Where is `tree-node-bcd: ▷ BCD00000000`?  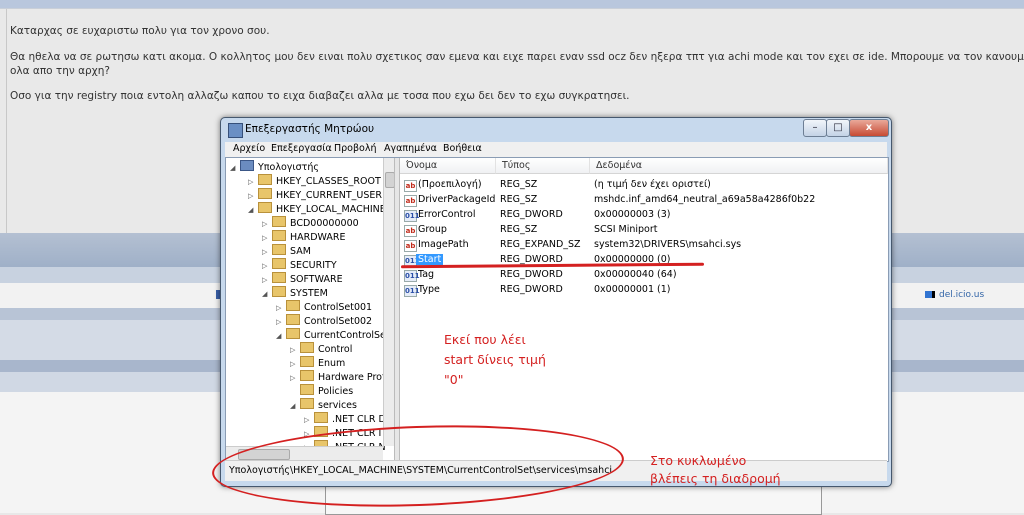
tree-node-bcd: ▷ BCD00000000 is located at coordinates (310, 223).